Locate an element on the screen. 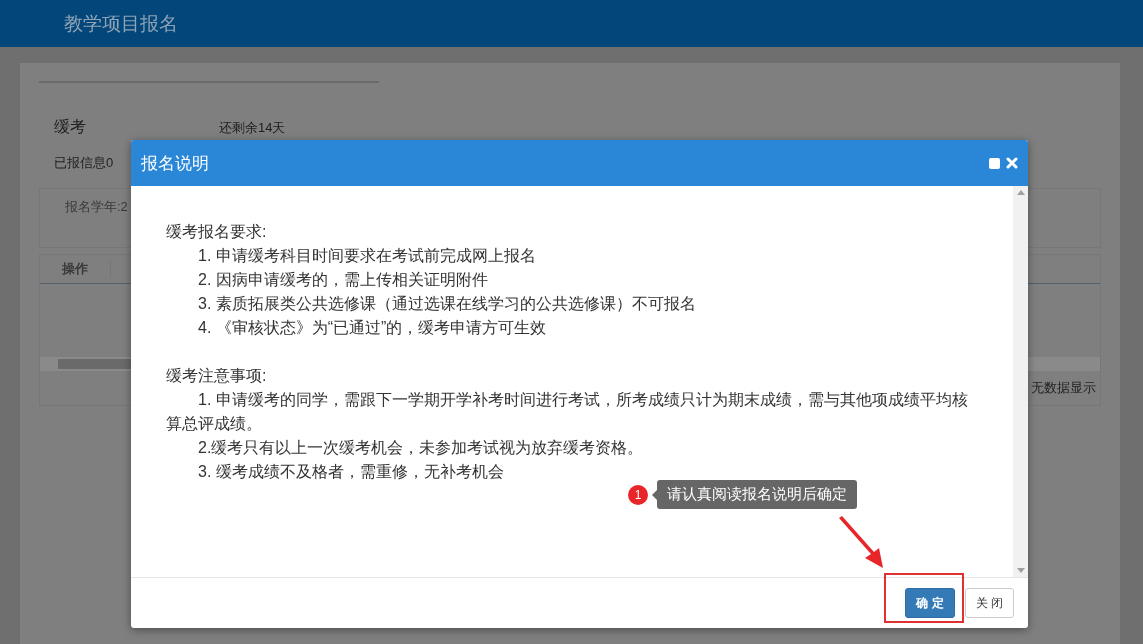 This screenshot has width=1143, height=644. instruction-item: 3. 素质拓展类公共选修课（通过选课在线学习的公共选修课）不可报名 is located at coordinates (447, 304).